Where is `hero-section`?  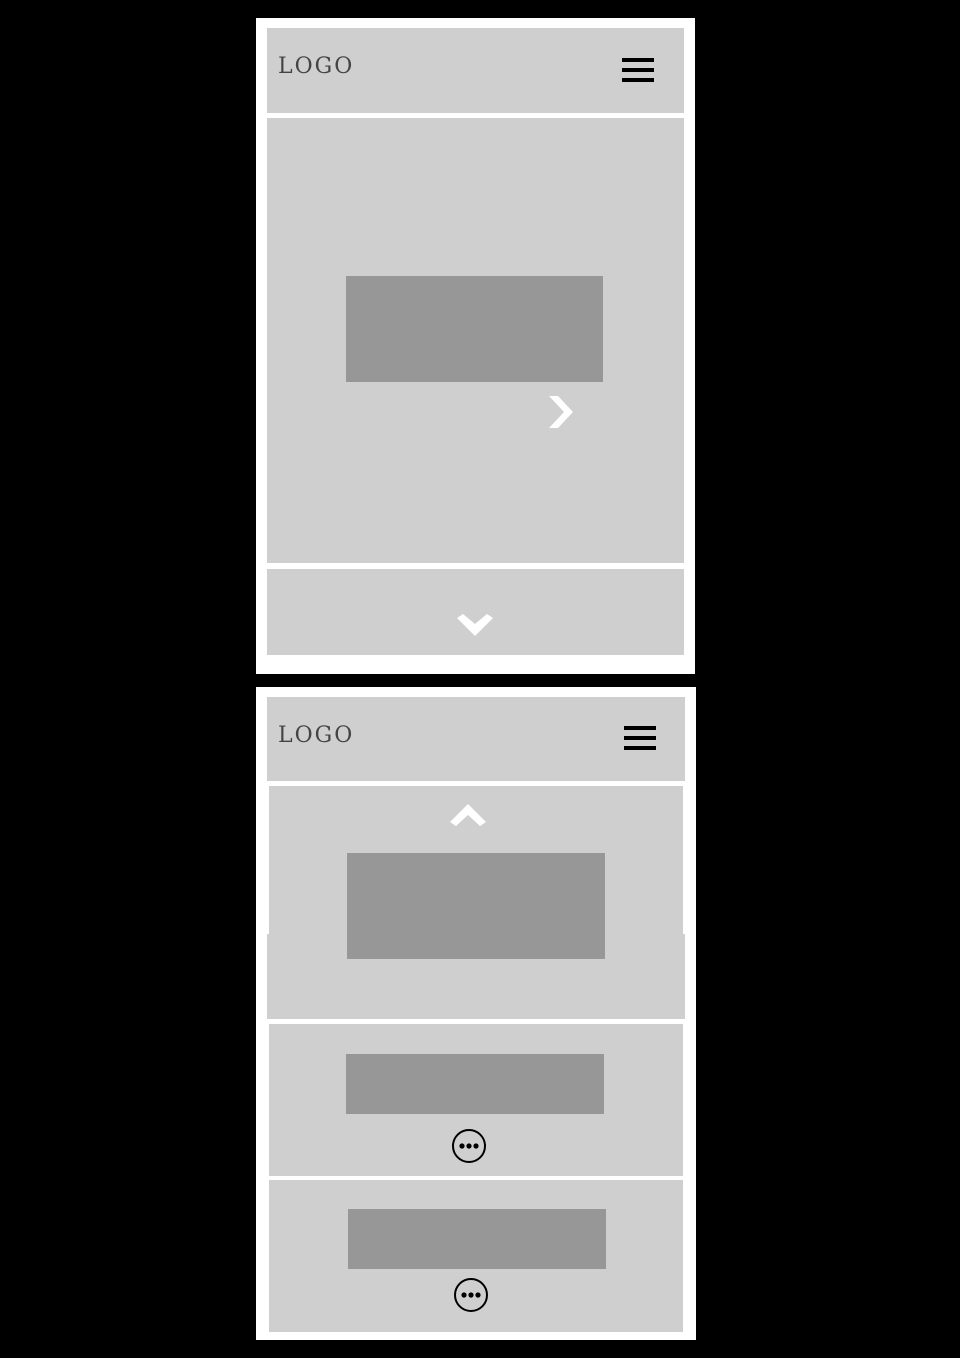
hero-section is located at coordinates (475, 340).